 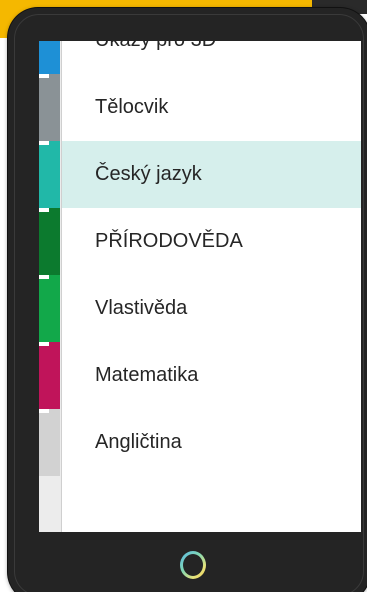 What do you see at coordinates (211, 174) in the screenshot?
I see `section-item: Český jazyk` at bounding box center [211, 174].